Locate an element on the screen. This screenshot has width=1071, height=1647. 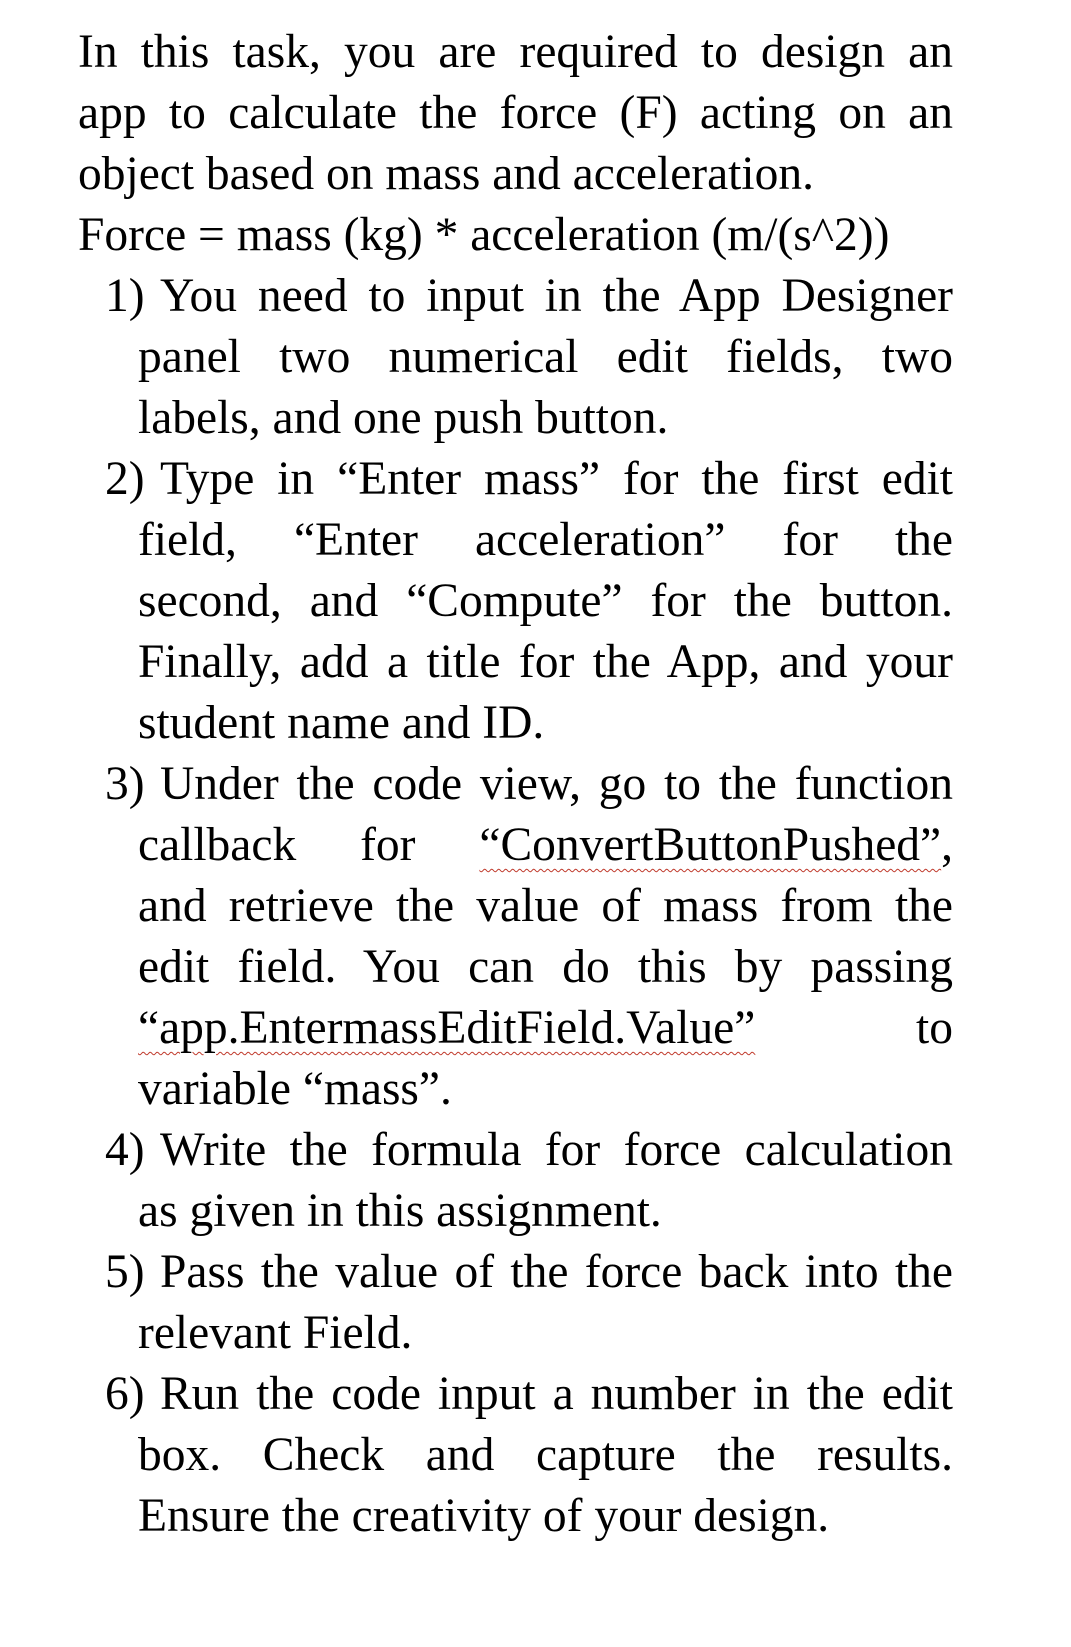
step-text: Run the code input a number in the edit is located at coordinates (556, 1394).